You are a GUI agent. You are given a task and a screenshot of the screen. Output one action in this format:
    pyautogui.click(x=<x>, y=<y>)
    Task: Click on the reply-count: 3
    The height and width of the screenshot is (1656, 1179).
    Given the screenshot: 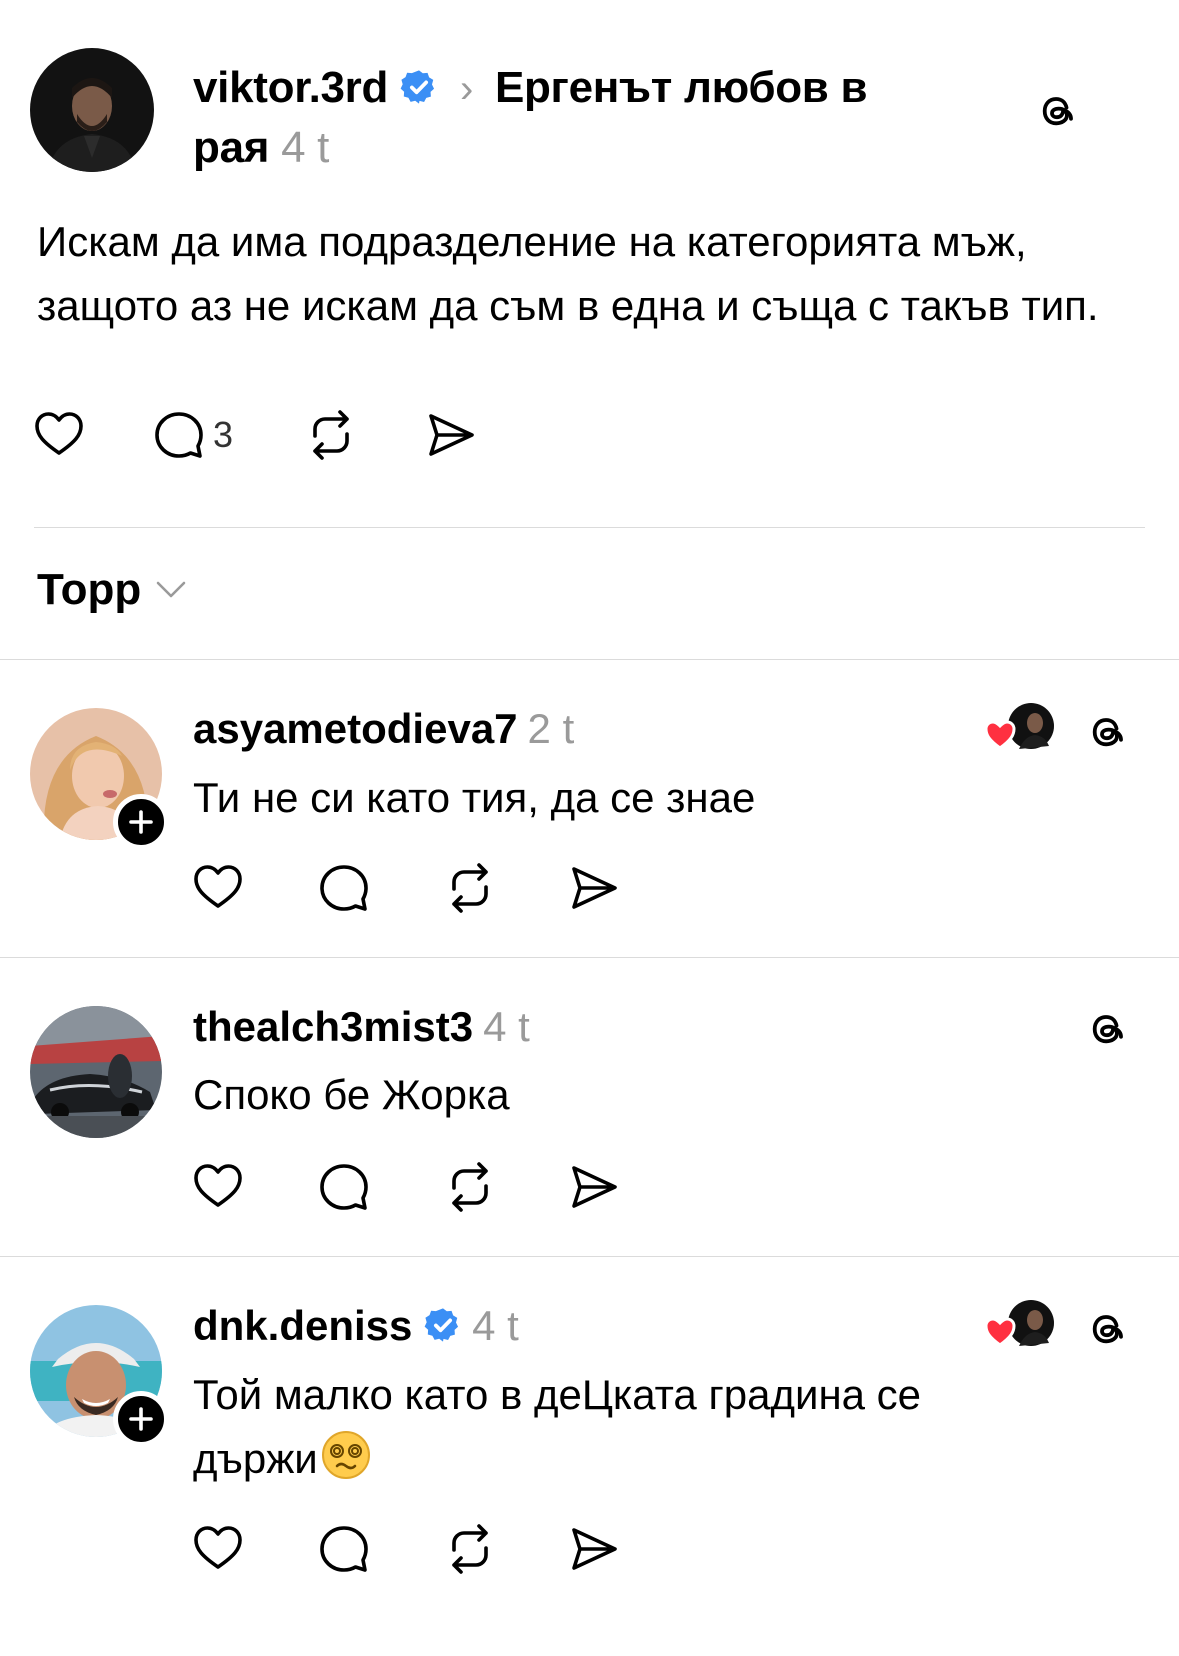 What is the action you would take?
    pyautogui.click(x=223, y=434)
    